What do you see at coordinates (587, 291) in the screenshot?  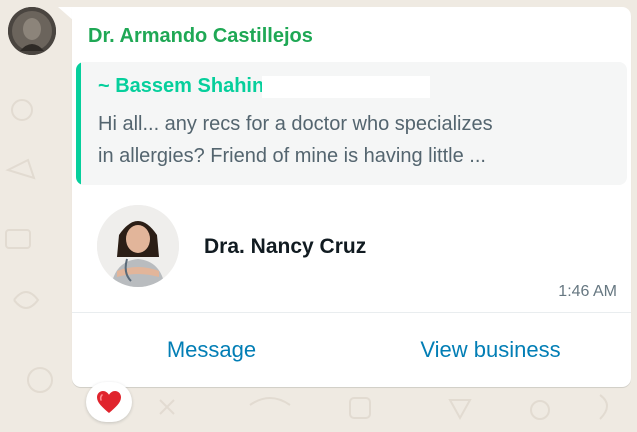 I see `message-time: 1:46 AM` at bounding box center [587, 291].